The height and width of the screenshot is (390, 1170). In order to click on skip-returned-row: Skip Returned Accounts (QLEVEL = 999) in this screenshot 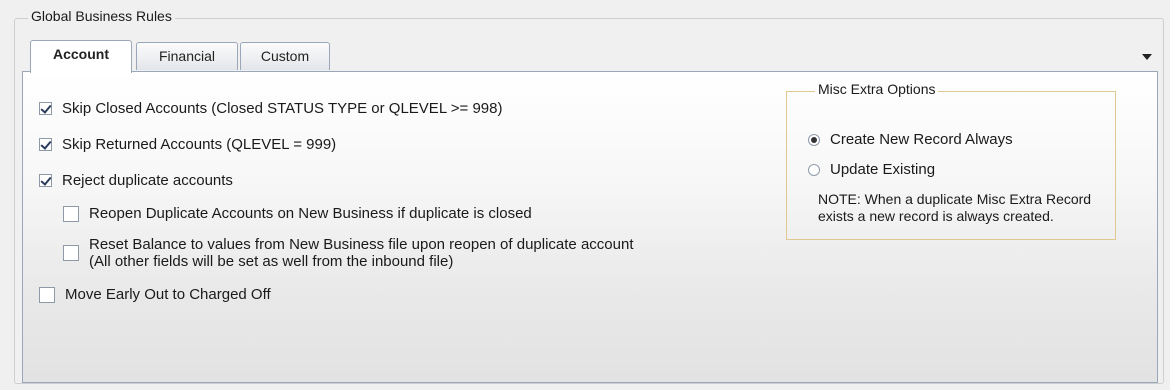, I will do `click(187, 144)`.